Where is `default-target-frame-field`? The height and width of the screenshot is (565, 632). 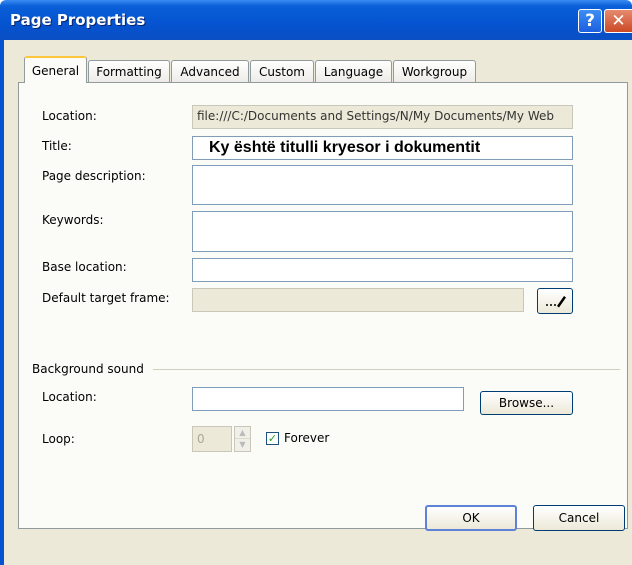
default-target-frame-field is located at coordinates (358, 300).